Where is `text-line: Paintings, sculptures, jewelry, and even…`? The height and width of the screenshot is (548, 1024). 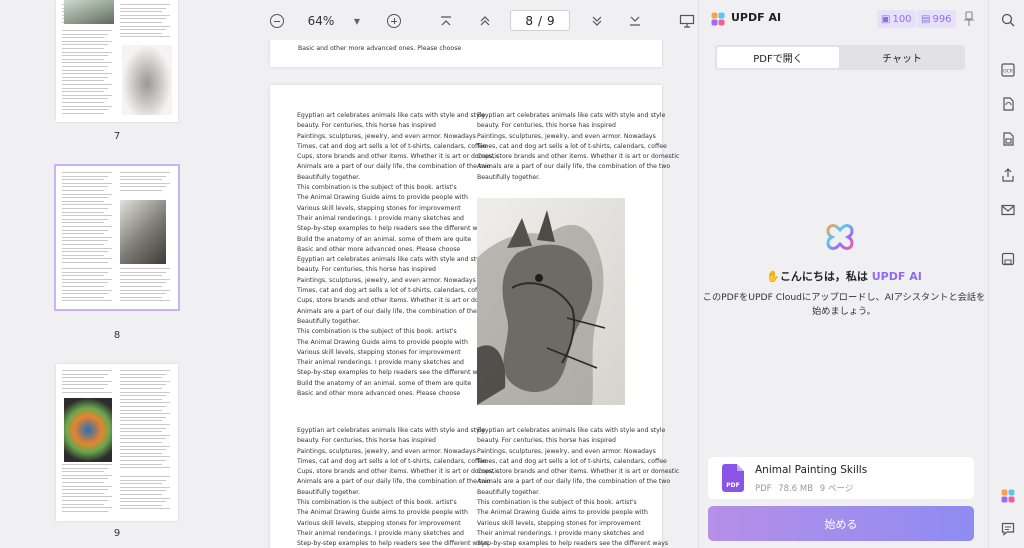 text-line: Paintings, sculptures, jewelry, and even… is located at coordinates (566, 451).